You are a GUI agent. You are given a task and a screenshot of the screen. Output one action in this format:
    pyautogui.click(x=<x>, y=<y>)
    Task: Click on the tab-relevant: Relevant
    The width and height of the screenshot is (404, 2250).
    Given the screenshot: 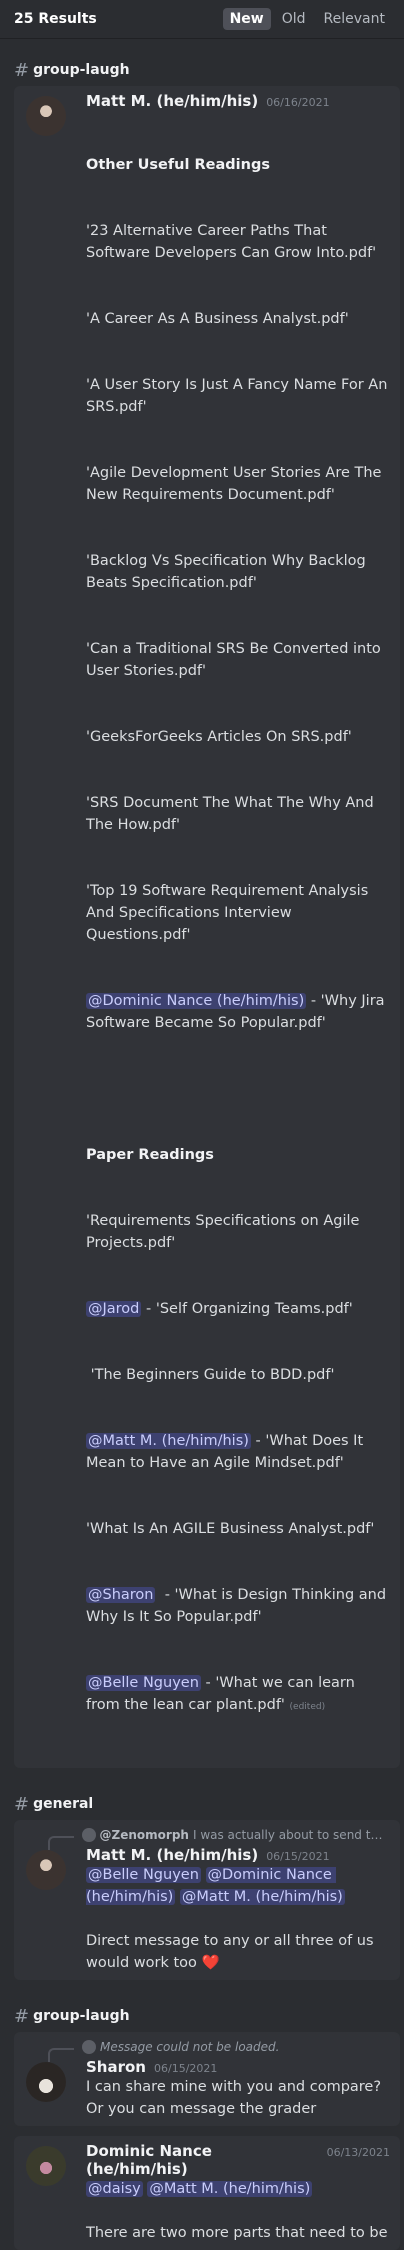 What is the action you would take?
    pyautogui.click(x=354, y=19)
    